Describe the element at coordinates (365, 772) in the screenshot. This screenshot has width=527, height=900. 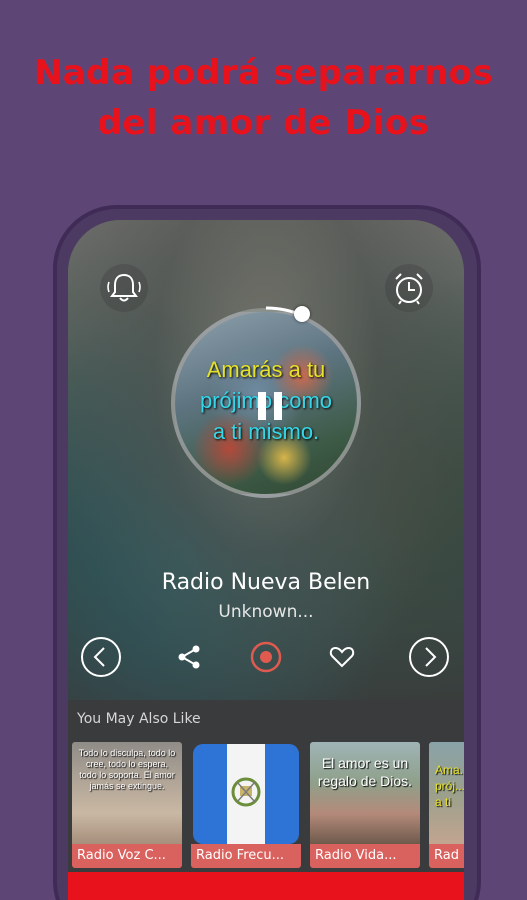
I see `card-caption: El amor es un regalo de Dios.` at that location.